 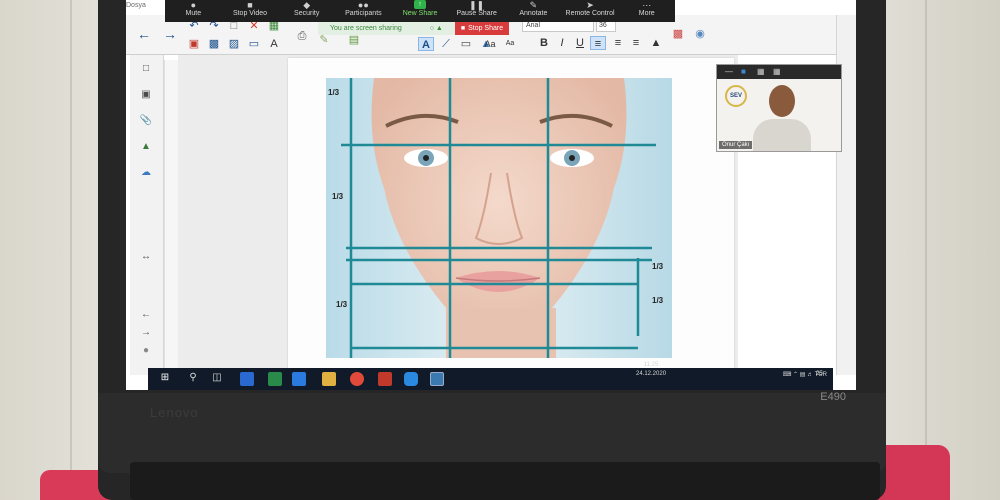 I want to click on save-icon: ▨, so click(x=234, y=44).